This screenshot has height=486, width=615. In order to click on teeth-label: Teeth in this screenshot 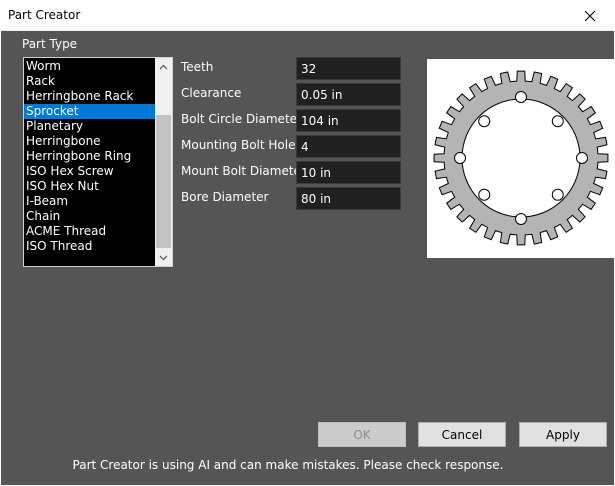, I will do `click(197, 67)`.